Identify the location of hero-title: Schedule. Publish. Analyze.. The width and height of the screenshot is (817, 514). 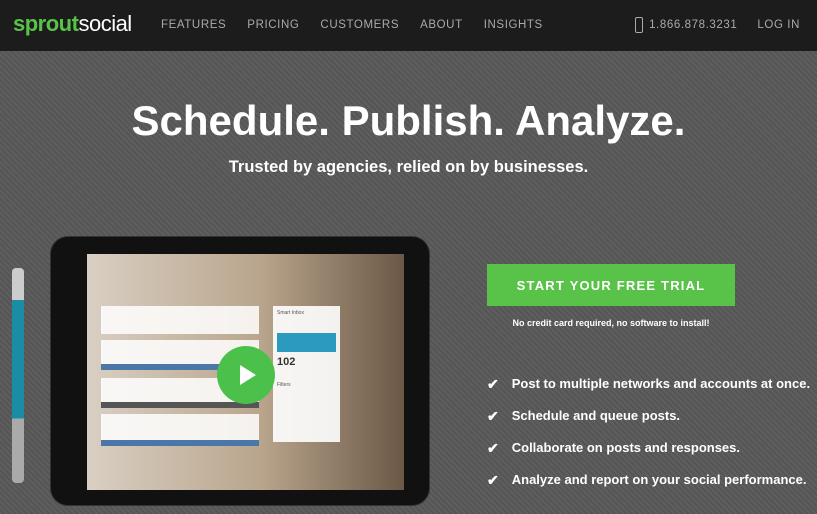
(408, 120).